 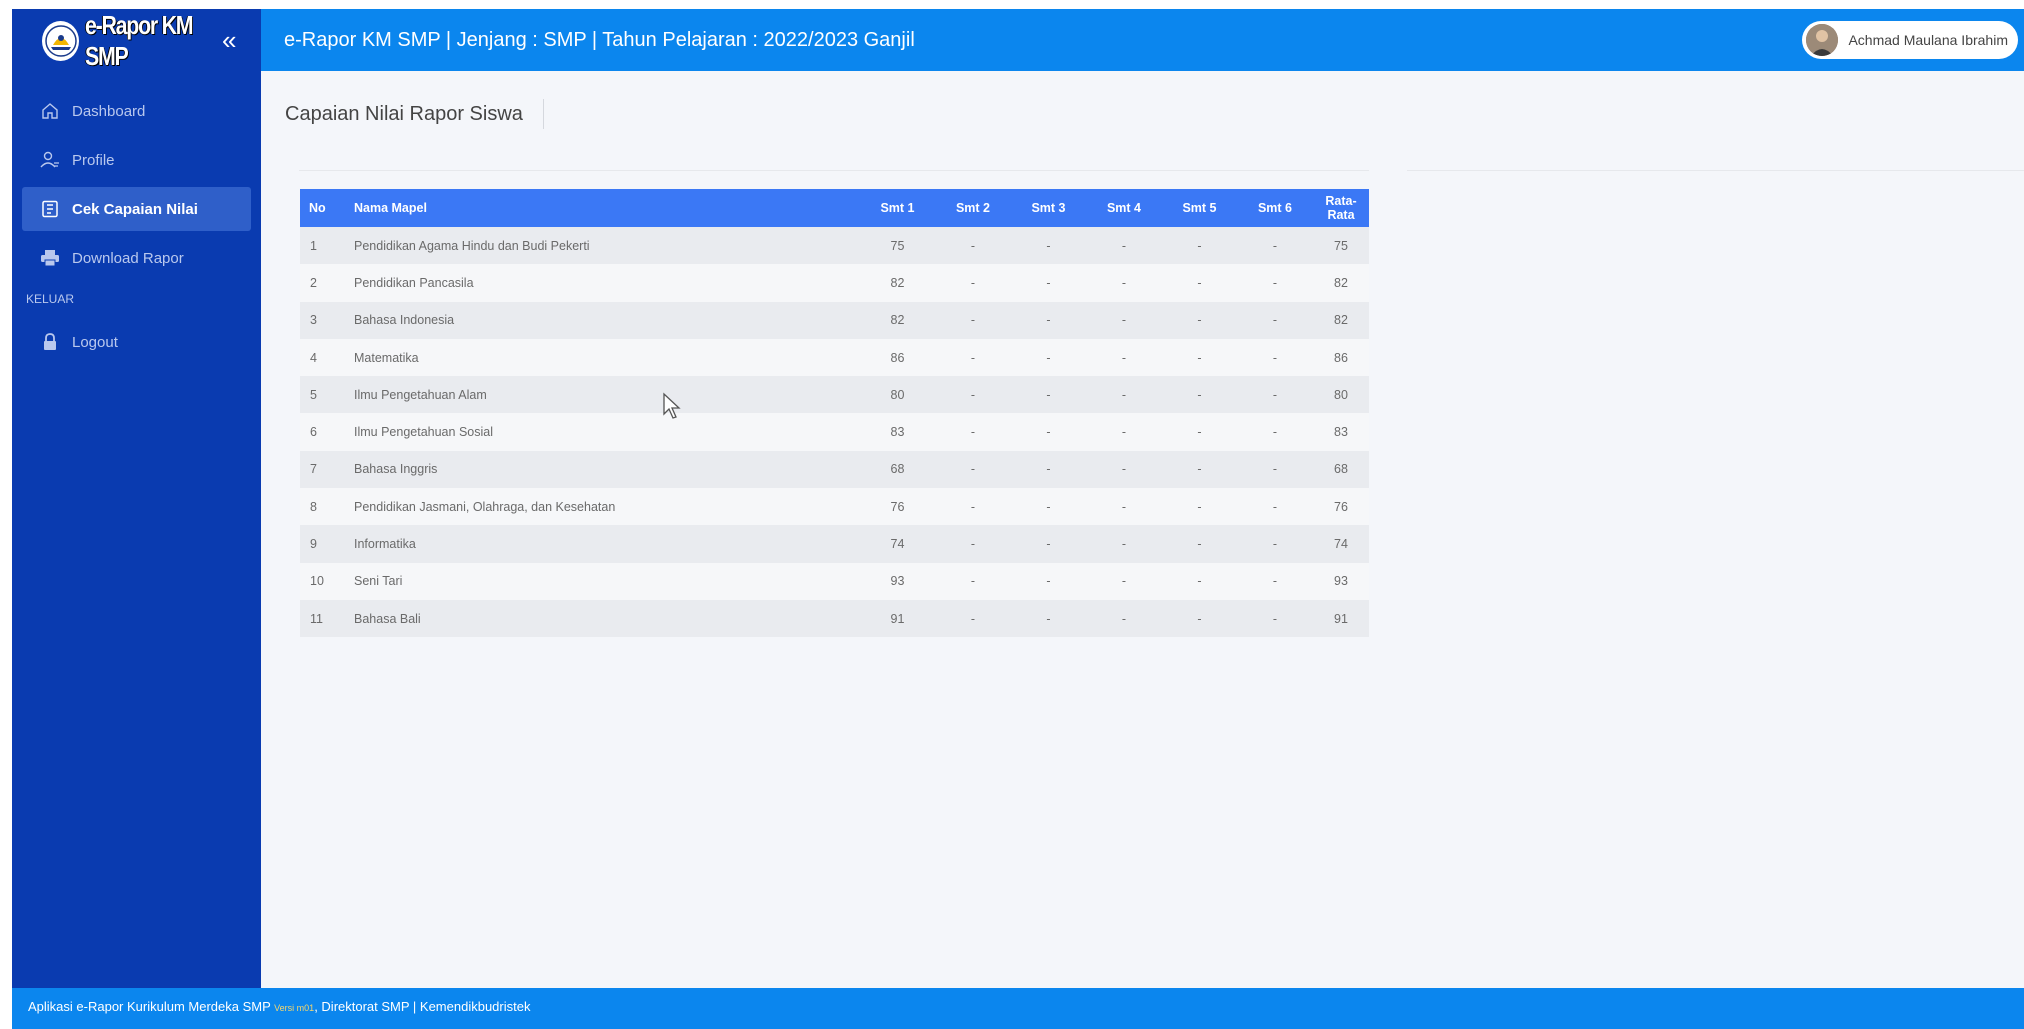 What do you see at coordinates (1822, 40) in the screenshot?
I see `avatar` at bounding box center [1822, 40].